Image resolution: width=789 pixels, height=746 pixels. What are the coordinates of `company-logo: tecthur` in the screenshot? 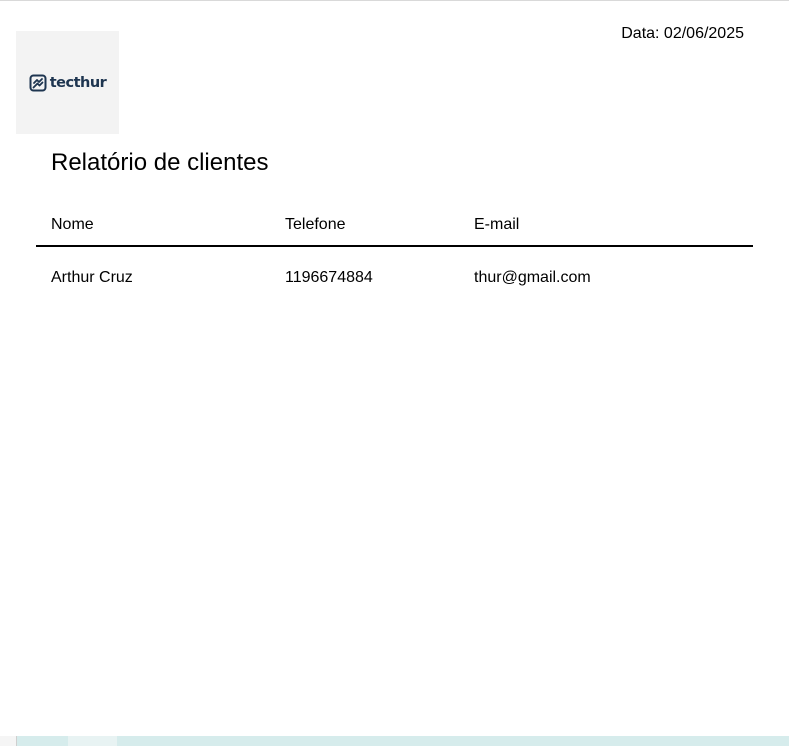 It's located at (67, 82).